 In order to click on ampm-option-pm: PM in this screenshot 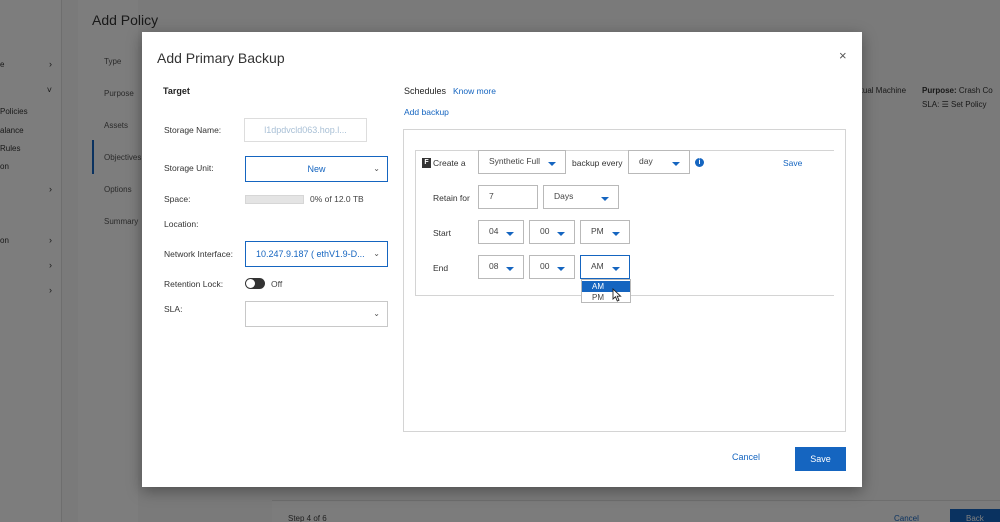, I will do `click(606, 297)`.